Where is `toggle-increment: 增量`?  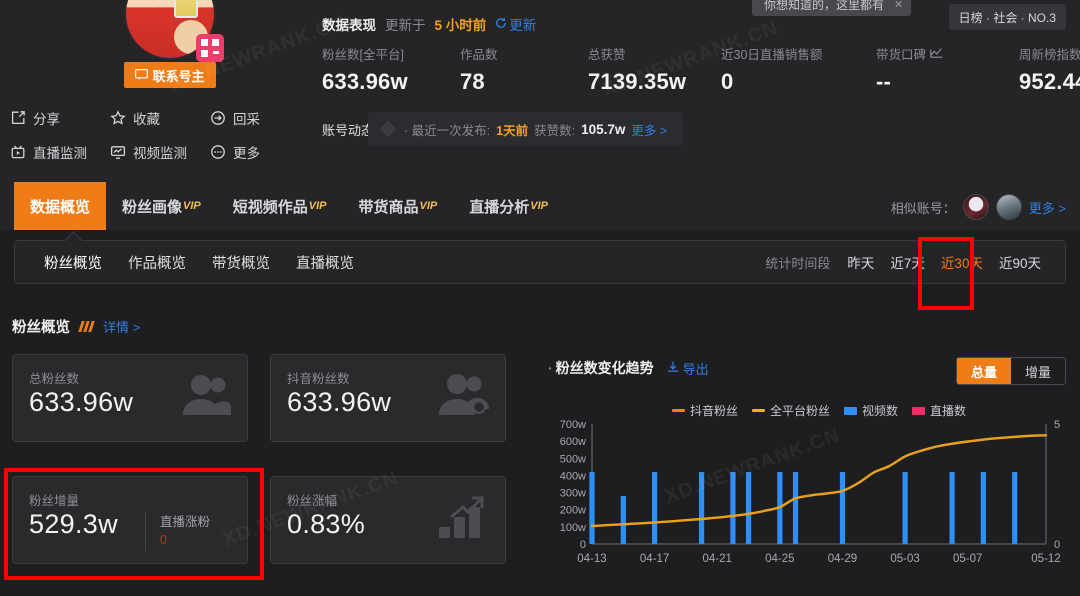 toggle-increment: 增量 is located at coordinates (1038, 371).